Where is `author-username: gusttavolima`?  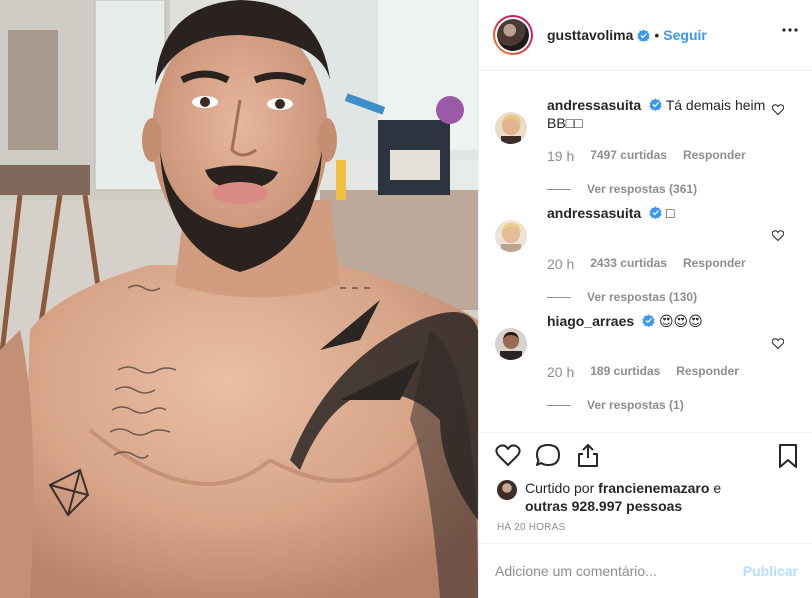 author-username: gusttavolima is located at coordinates (590, 35).